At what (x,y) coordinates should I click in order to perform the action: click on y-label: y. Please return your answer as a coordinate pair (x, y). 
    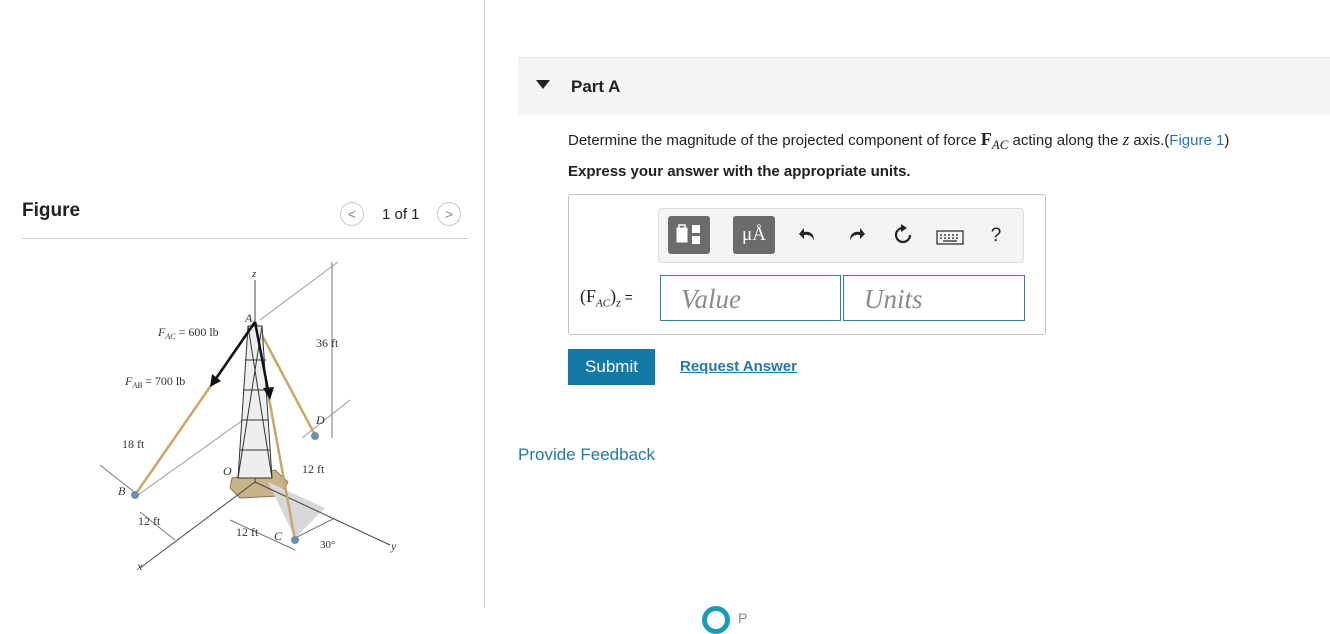
    Looking at the image, I should click on (393, 546).